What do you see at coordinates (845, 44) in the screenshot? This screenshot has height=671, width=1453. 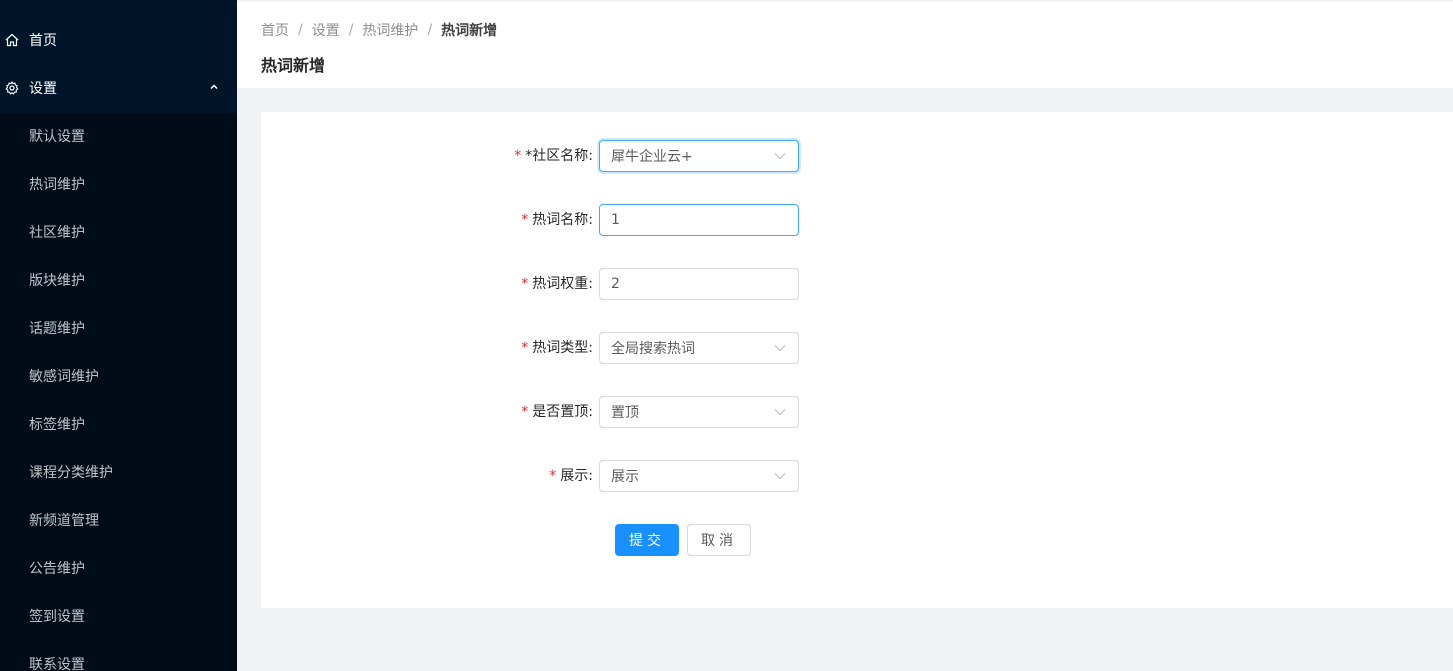 I see `page-header: 首页 / 设置 / 热词维护 / 热词新增 热词新增` at bounding box center [845, 44].